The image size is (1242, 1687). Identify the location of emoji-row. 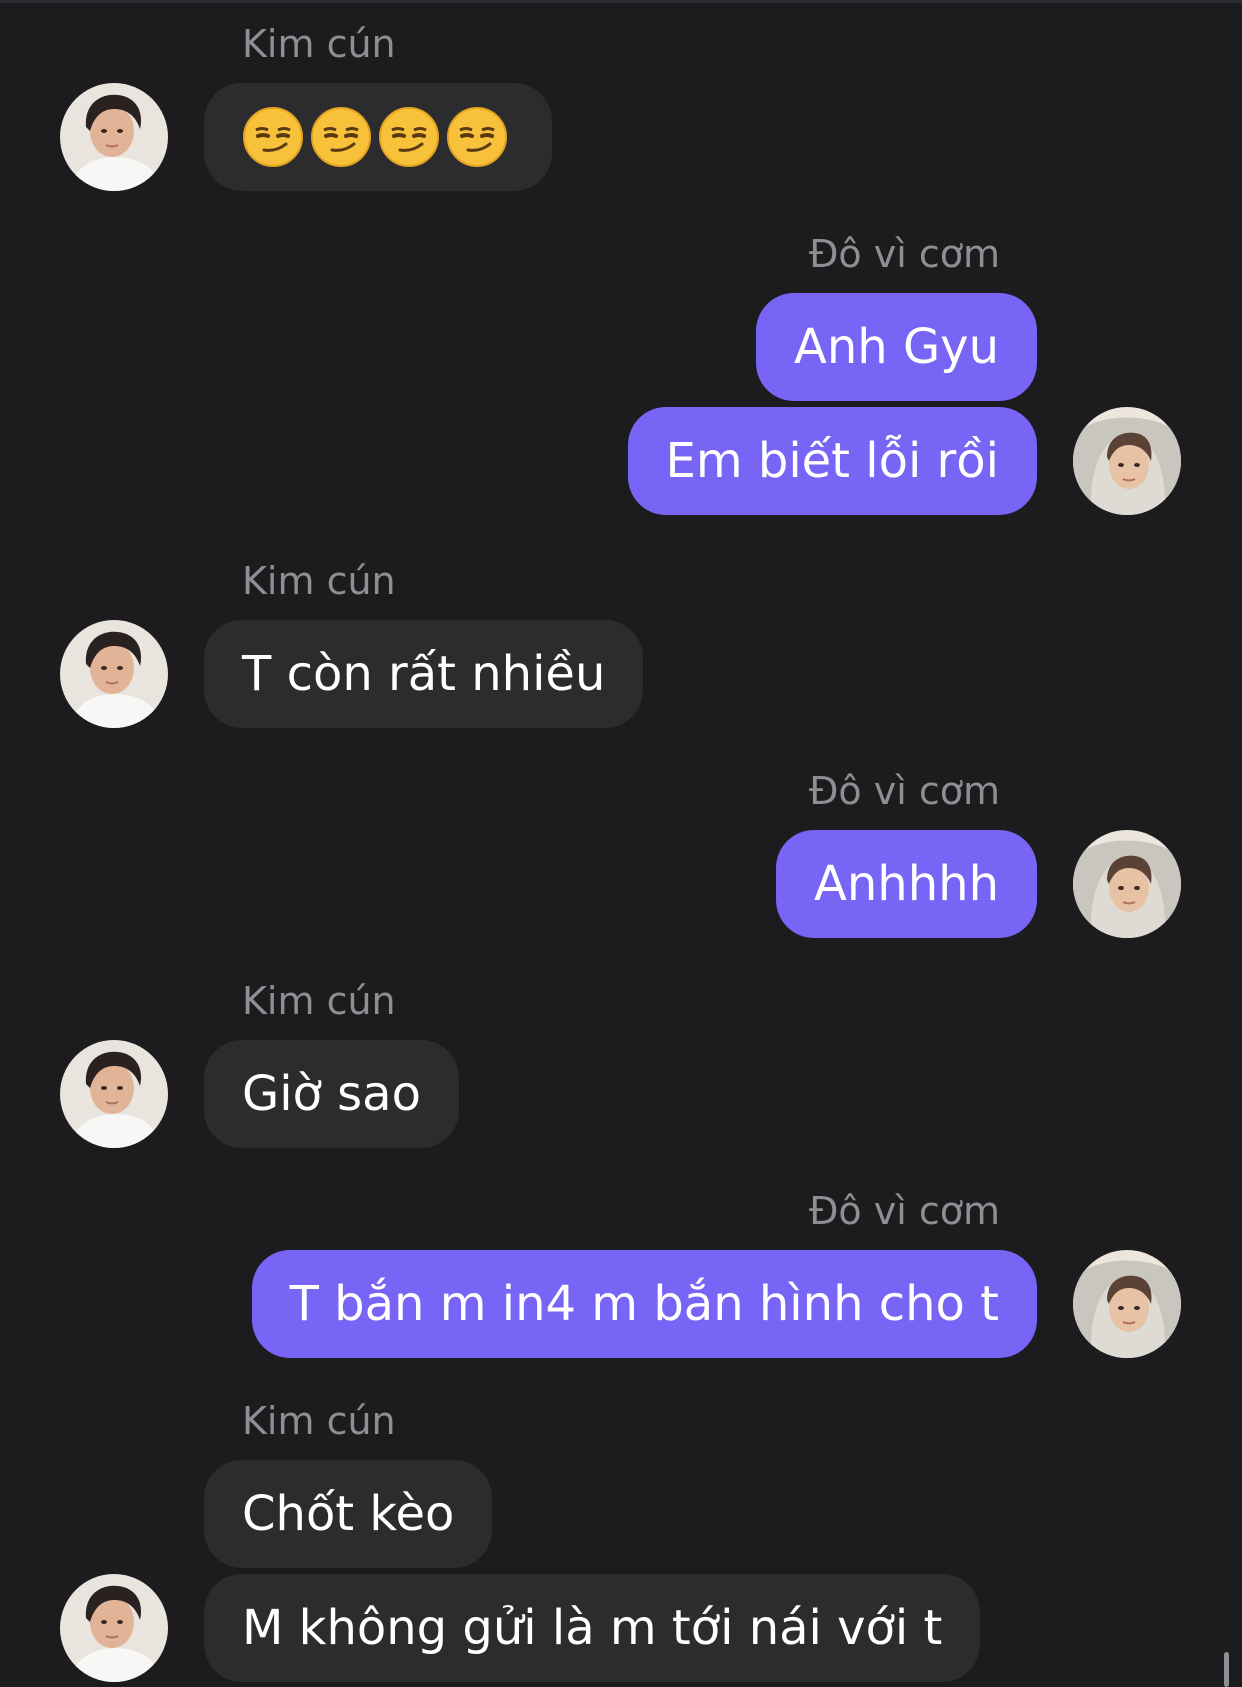
(378, 137).